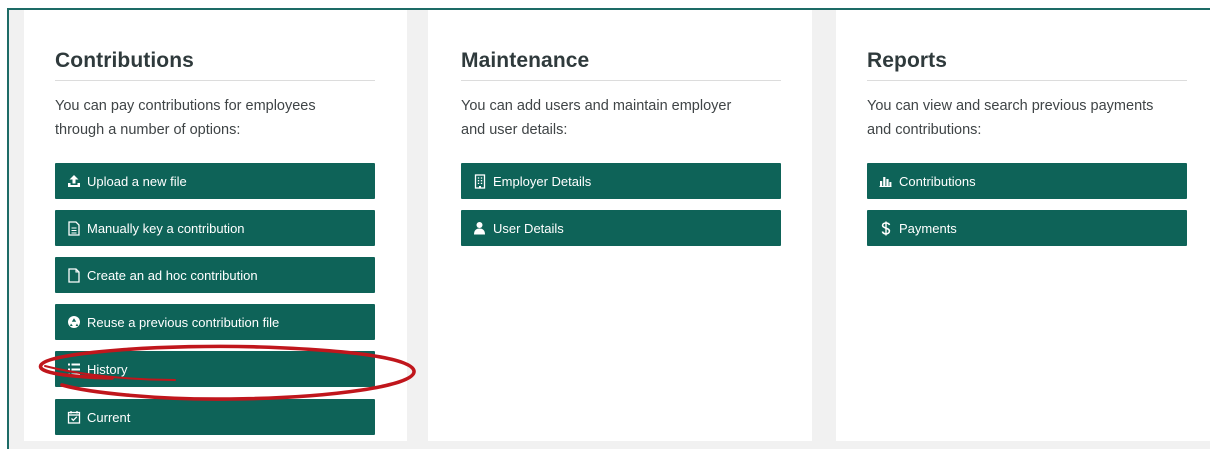  Describe the element at coordinates (542, 181) in the screenshot. I see `employer-details-label: Employer Details` at that location.